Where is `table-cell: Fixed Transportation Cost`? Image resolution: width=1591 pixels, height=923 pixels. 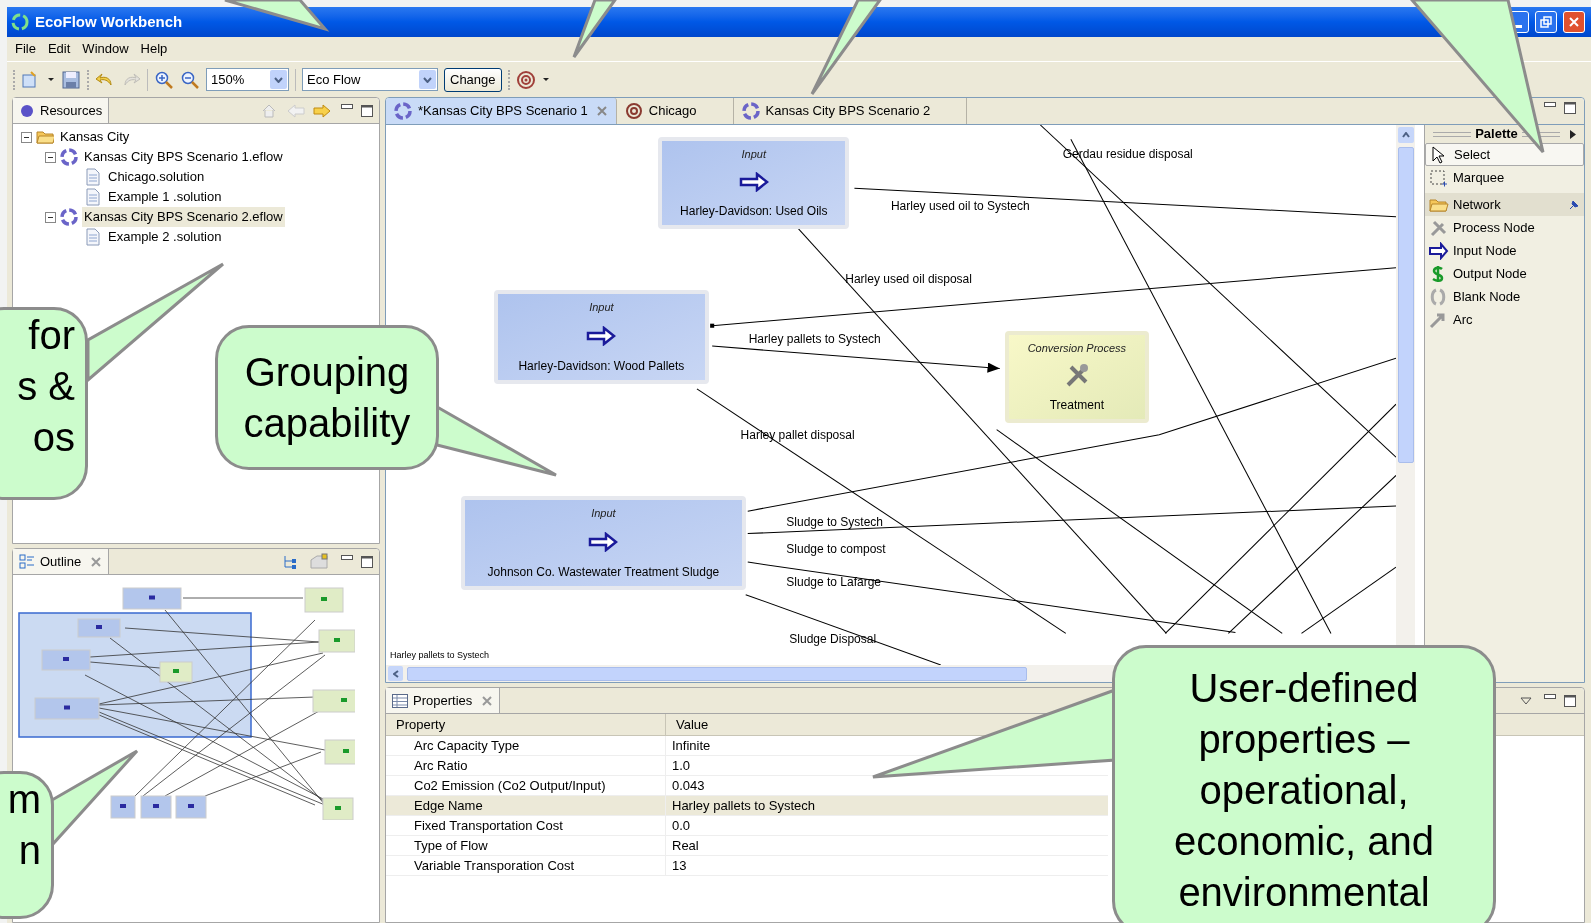
table-cell: Fixed Transportation Cost is located at coordinates (526, 825).